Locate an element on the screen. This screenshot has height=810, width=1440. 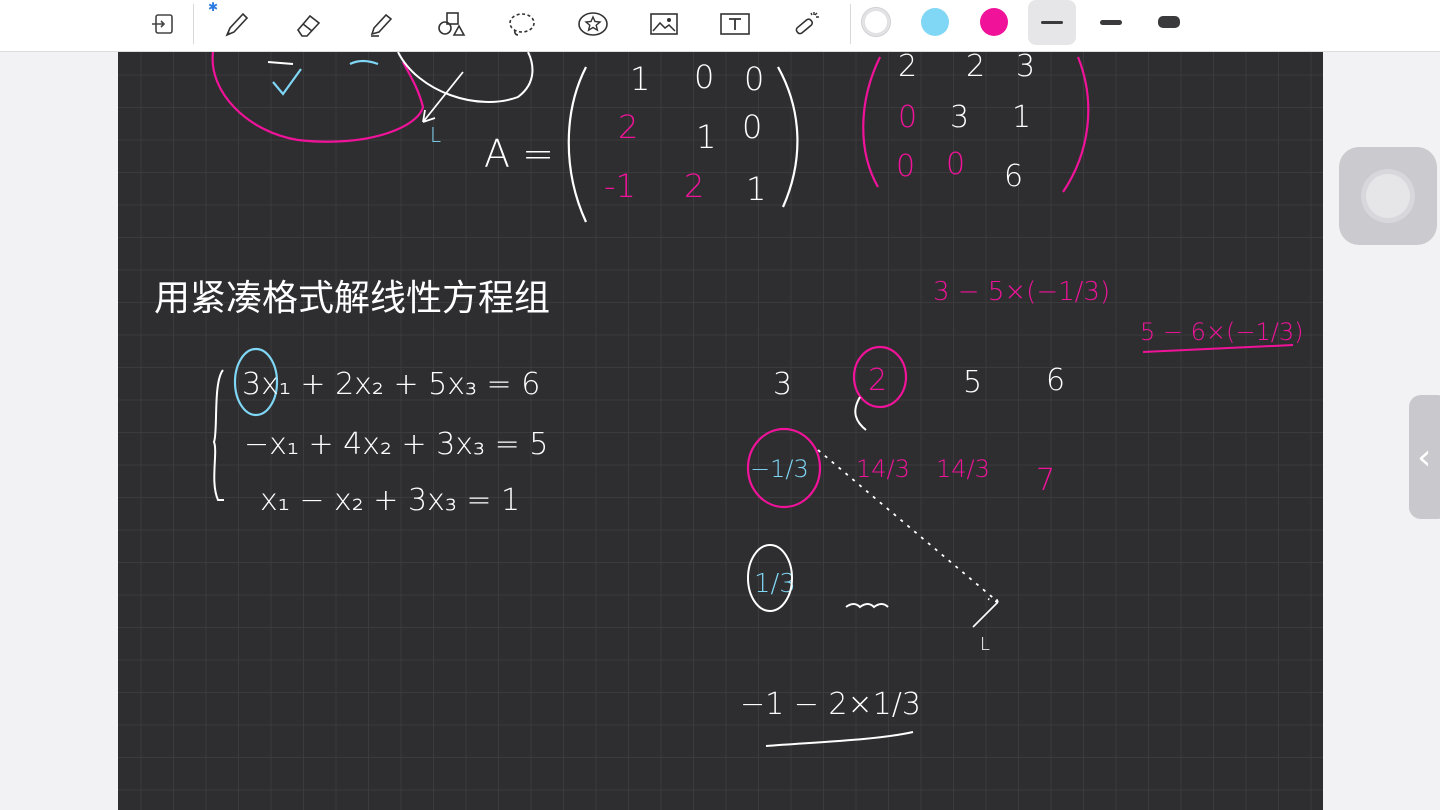
matrix-u: 2 2 3 0 3 1 0 0 6 is located at coordinates (965, 123).